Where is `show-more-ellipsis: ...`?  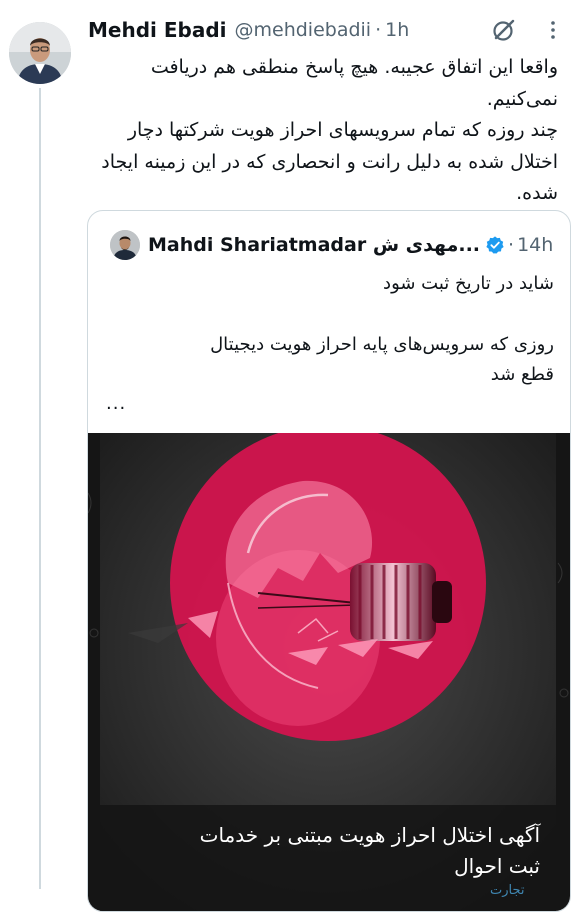
show-more-ellipsis: ... is located at coordinates (116, 403).